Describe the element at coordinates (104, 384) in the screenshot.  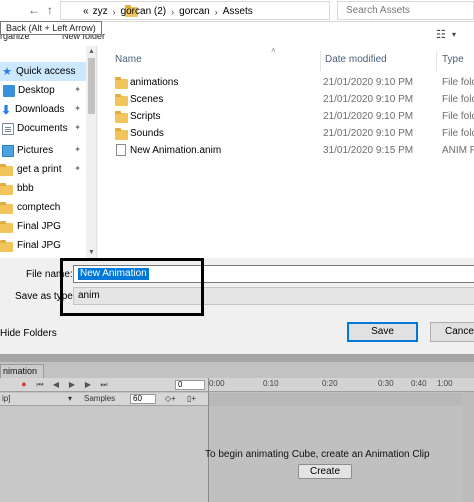
I see `last-frame-icon: ⏭` at that location.